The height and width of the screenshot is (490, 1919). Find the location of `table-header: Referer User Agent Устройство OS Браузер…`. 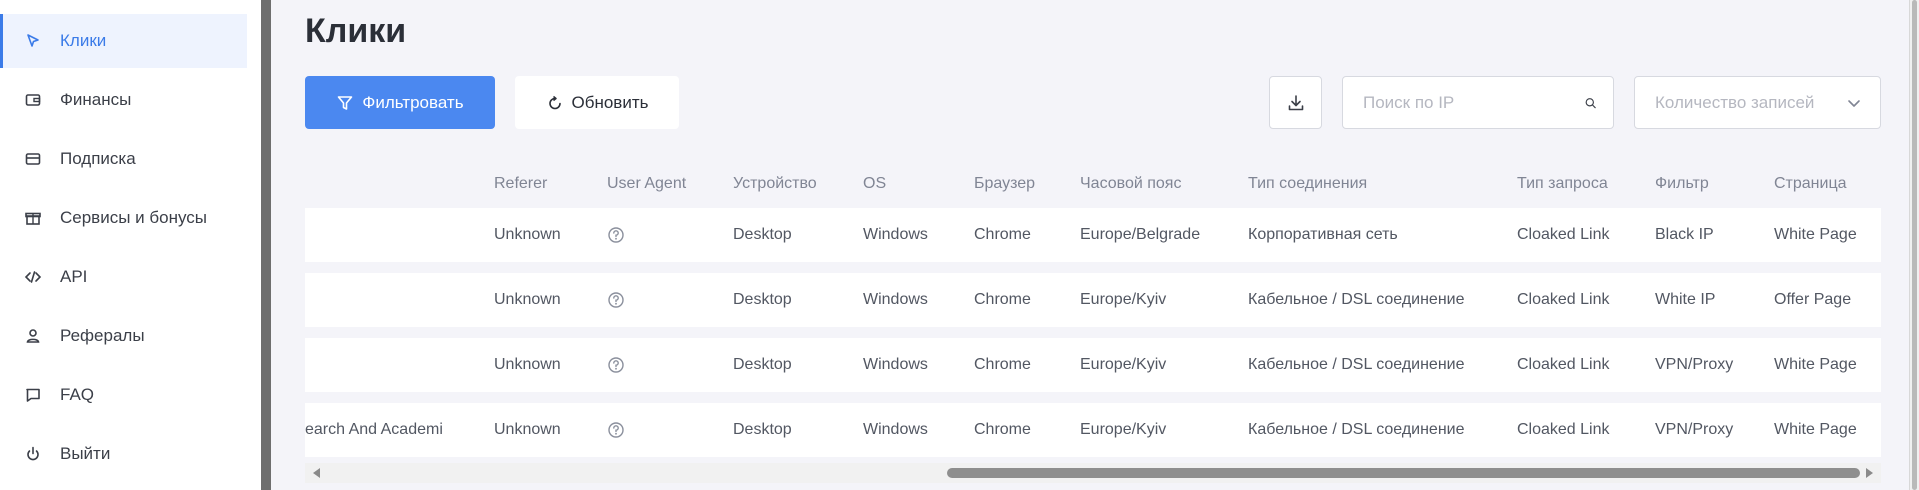

table-header: Referer User Agent Устройство OS Браузер… is located at coordinates (1093, 184).